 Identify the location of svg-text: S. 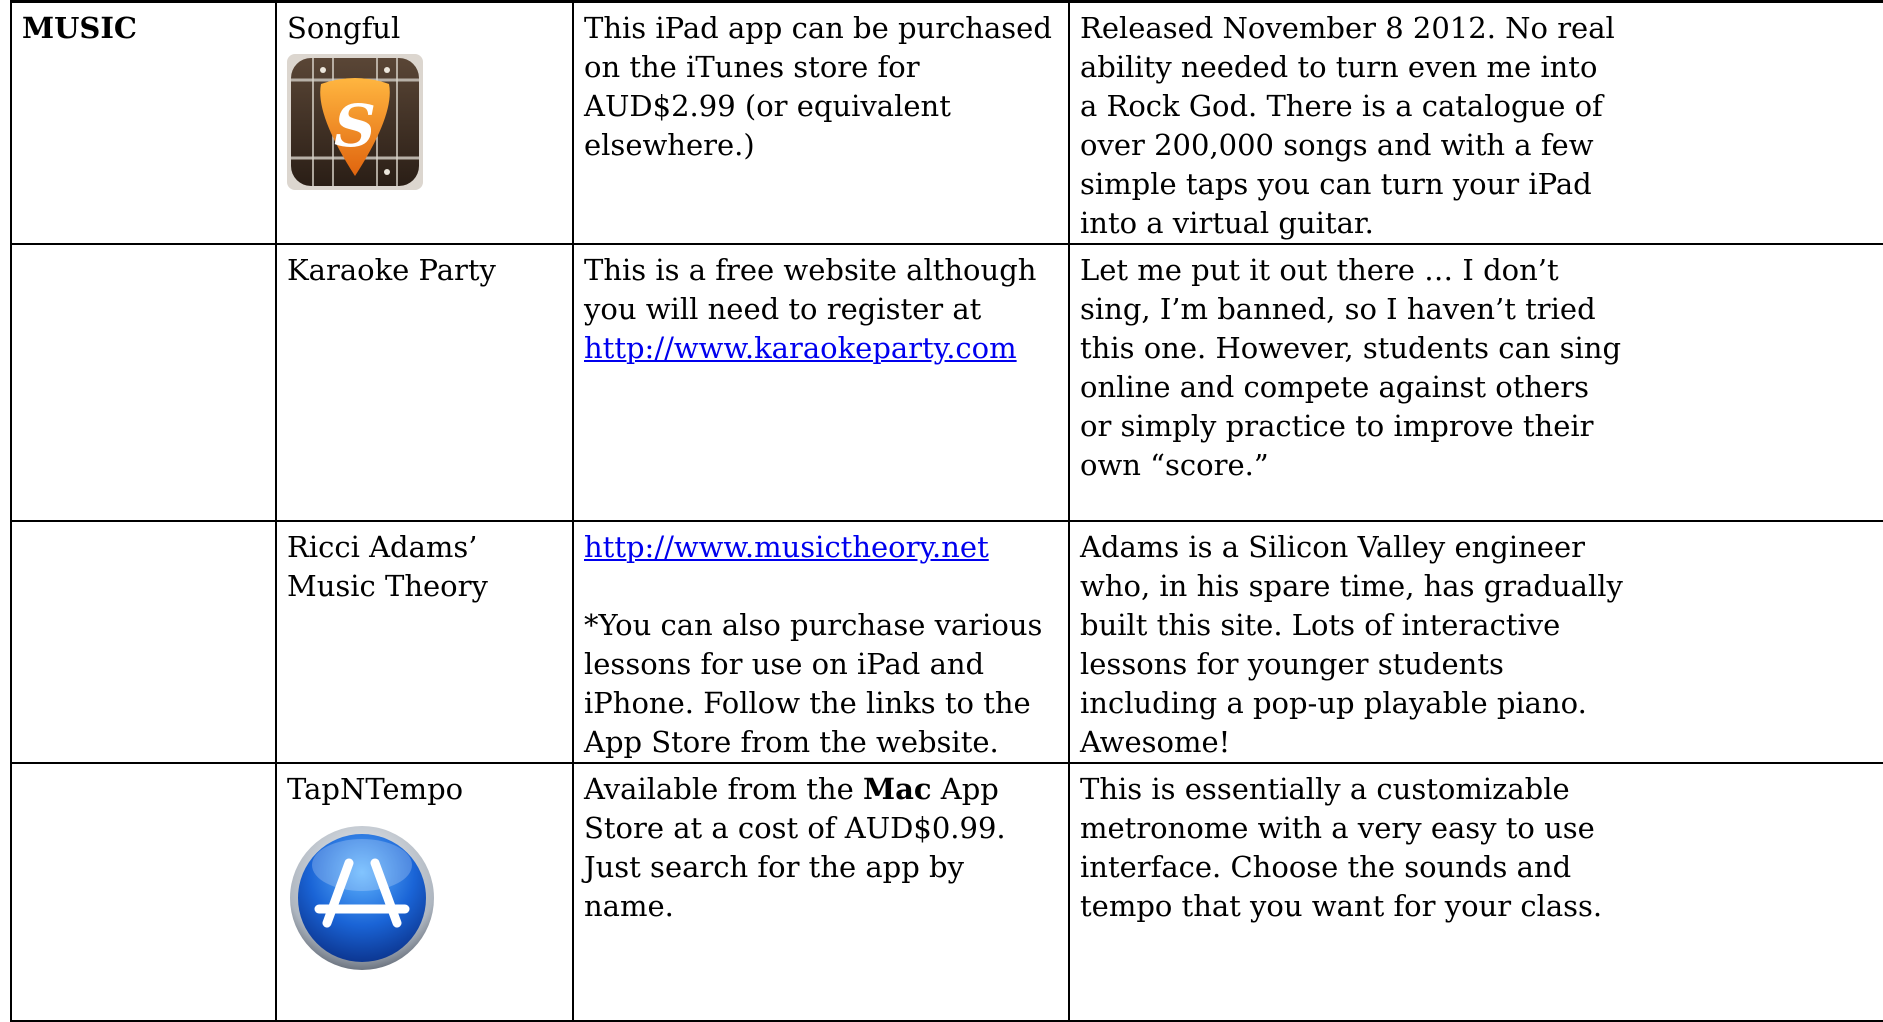
(355, 126).